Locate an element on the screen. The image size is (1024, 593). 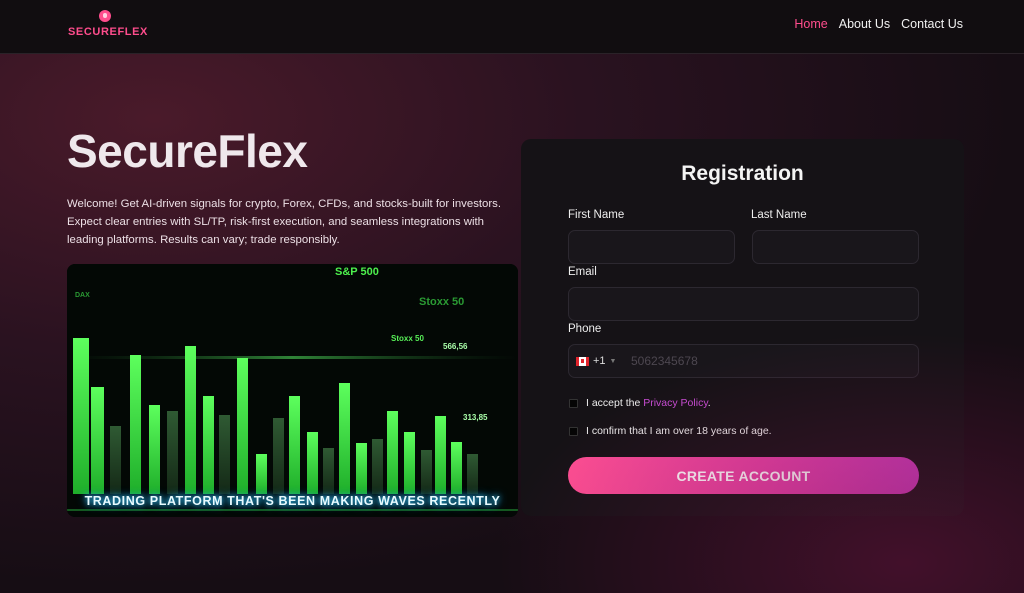
canada-flag-icon is located at coordinates (582, 361).